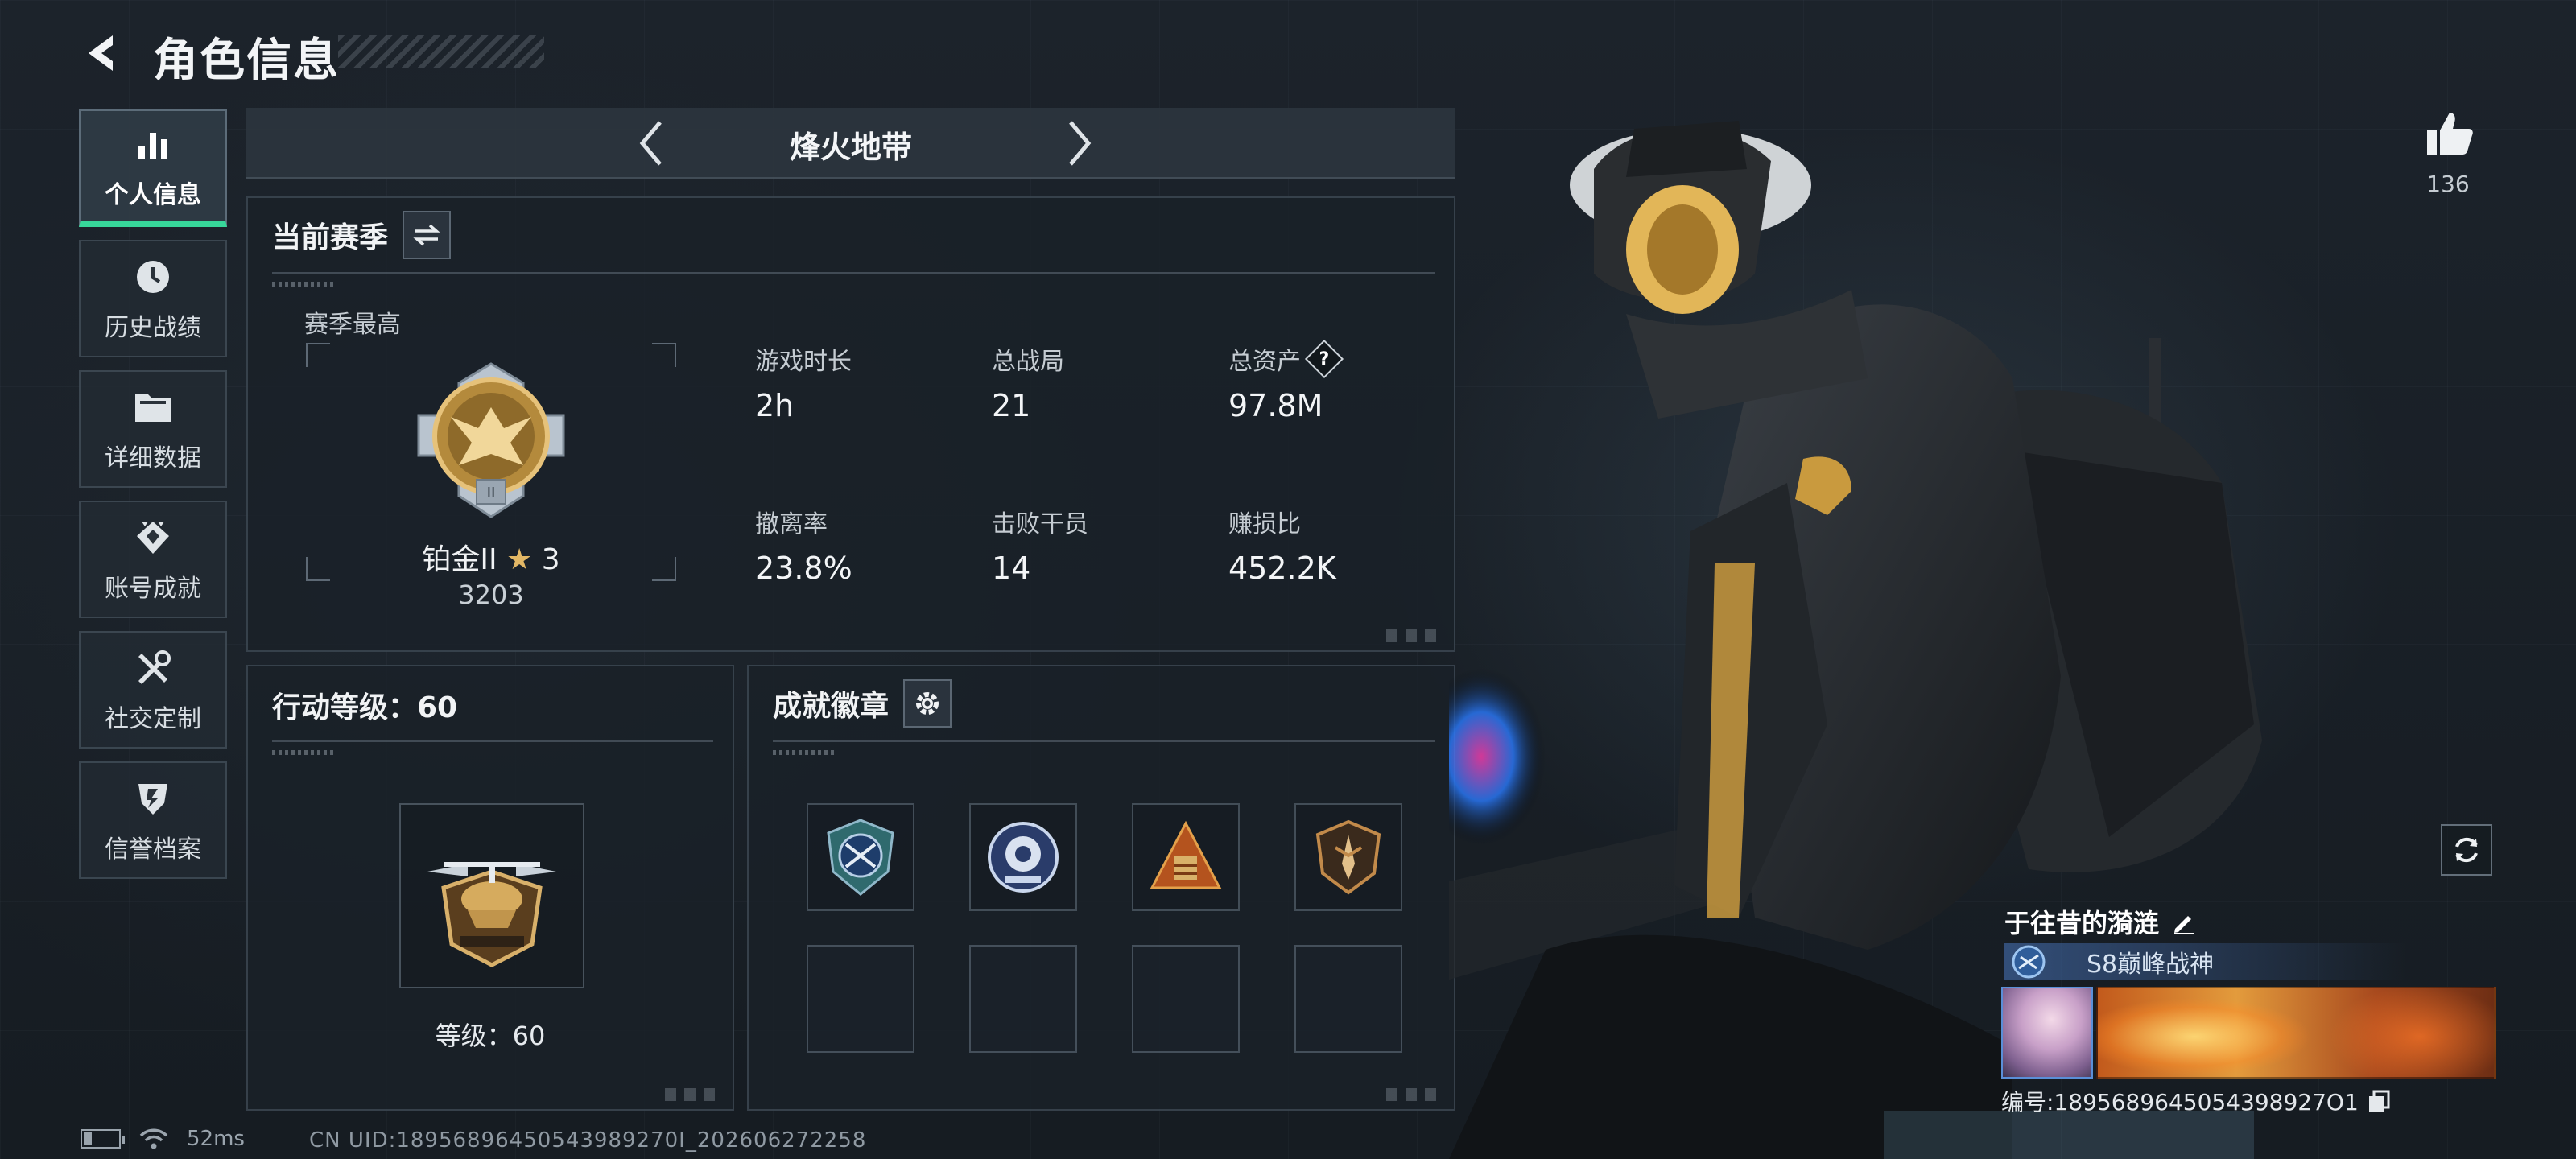 This screenshot has height=1159, width=2576. I want to click on nav-item-label: 历史战绩, so click(153, 328).